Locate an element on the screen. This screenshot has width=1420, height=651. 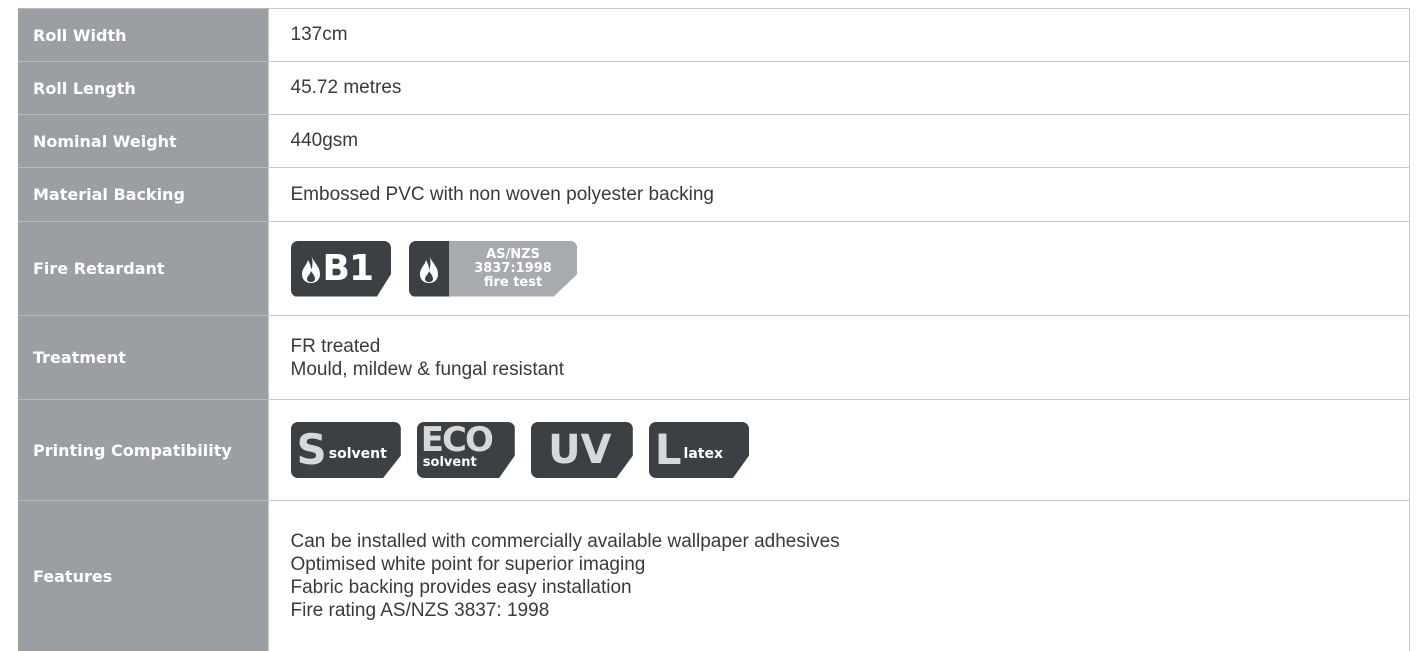
row-label: Features is located at coordinates (143, 576).